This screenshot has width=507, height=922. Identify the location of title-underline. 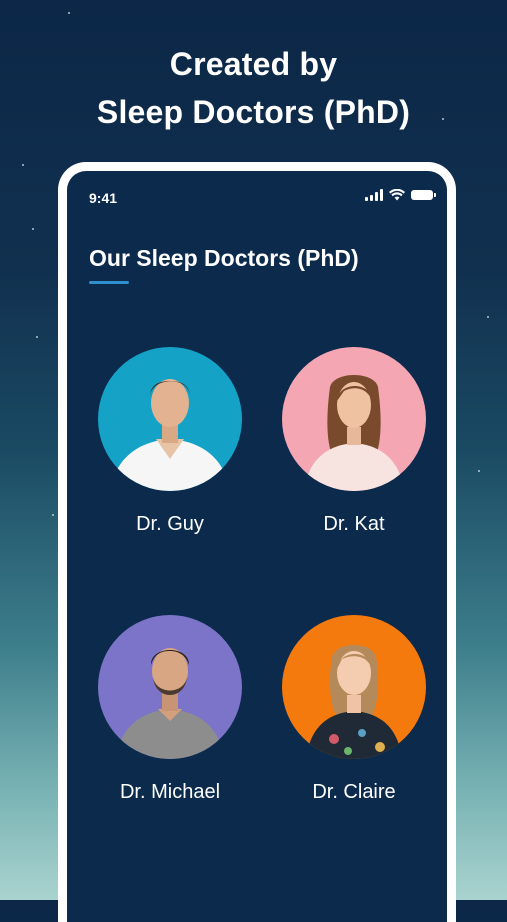
(109, 282).